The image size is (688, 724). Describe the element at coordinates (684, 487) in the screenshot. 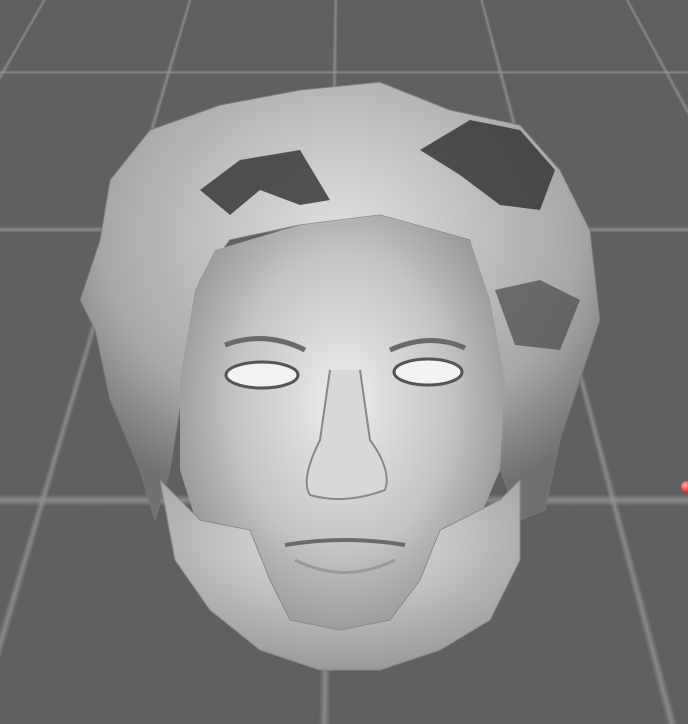

I see `light-marker-icon` at that location.